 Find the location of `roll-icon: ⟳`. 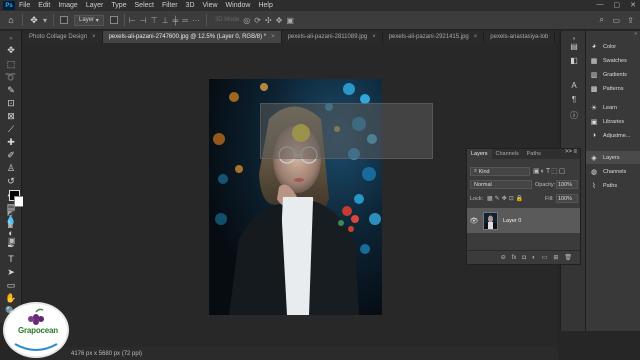

roll-icon: ⟳ is located at coordinates (257, 20).